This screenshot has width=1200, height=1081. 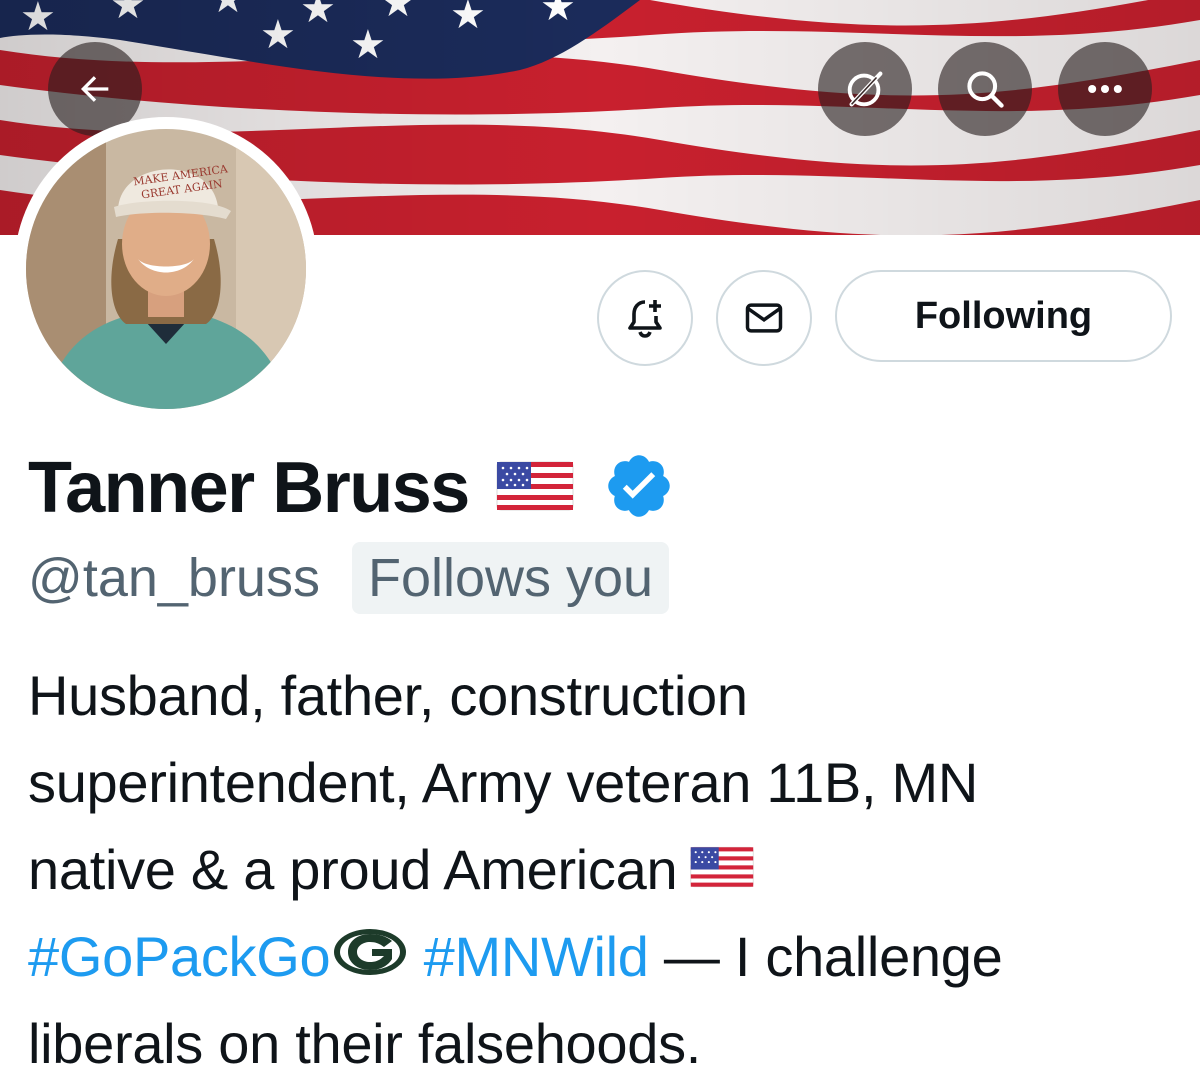 I want to click on bell-plus-icon, so click(x=645, y=319).